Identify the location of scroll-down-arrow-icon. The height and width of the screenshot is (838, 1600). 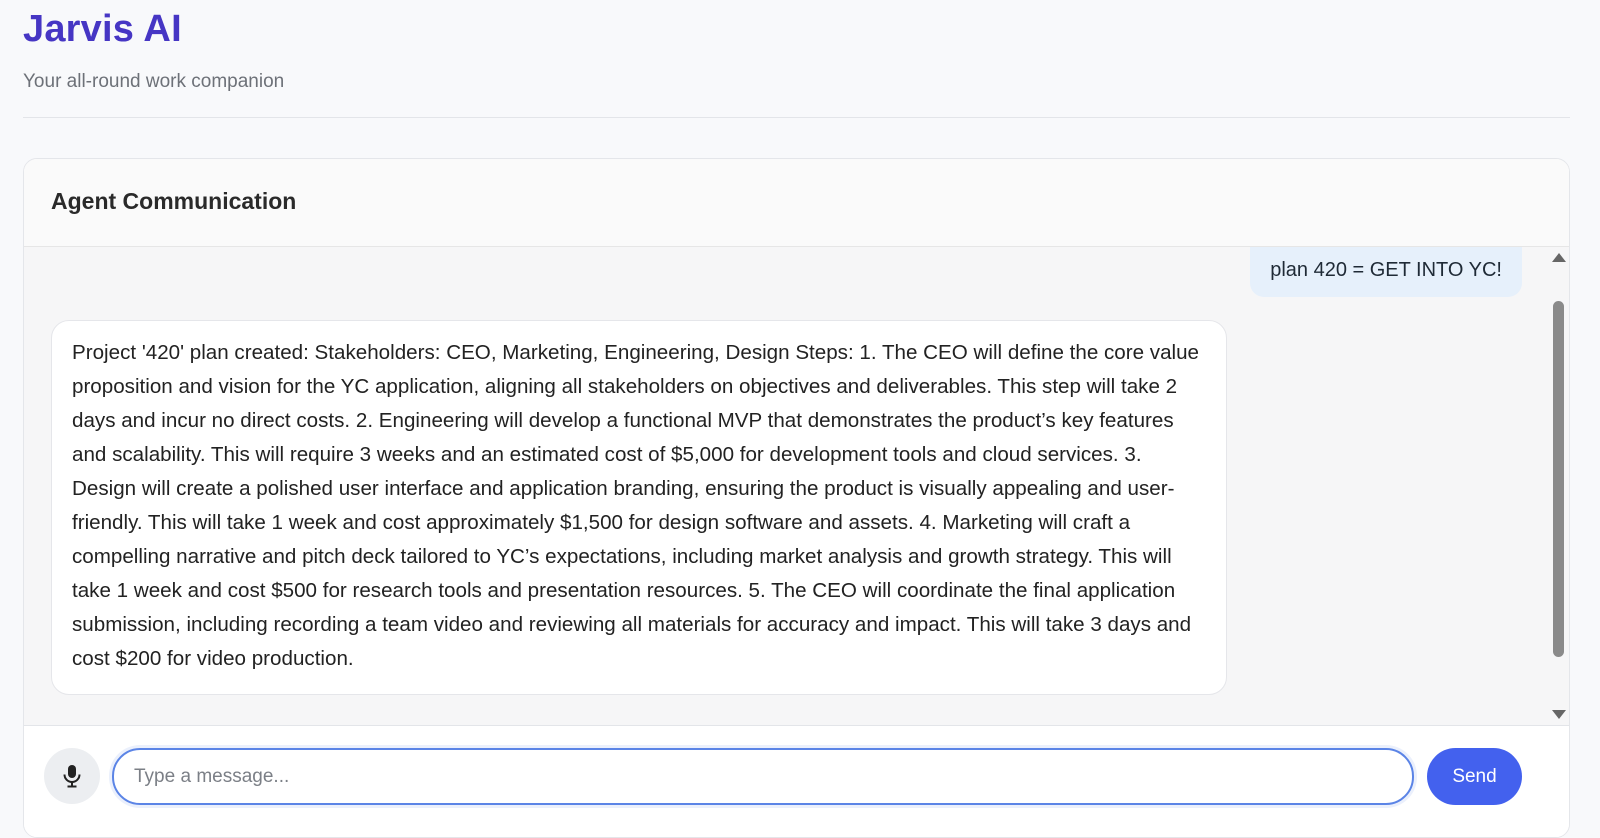
(1559, 714).